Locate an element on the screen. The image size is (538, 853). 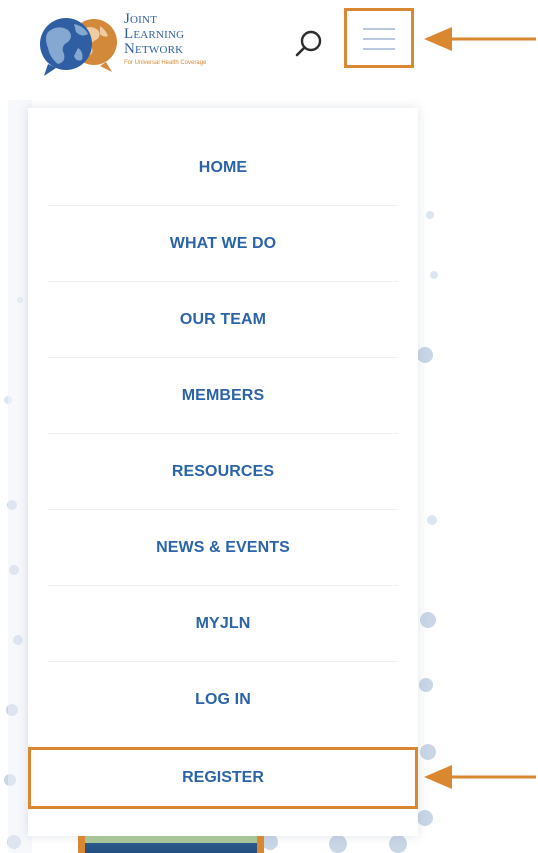
search-button is located at coordinates (309, 44).